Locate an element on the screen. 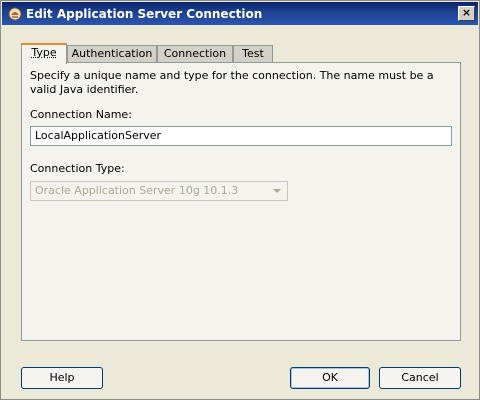 Image resolution: width=480 pixels, height=400 pixels. chevron-down-icon is located at coordinates (277, 191).